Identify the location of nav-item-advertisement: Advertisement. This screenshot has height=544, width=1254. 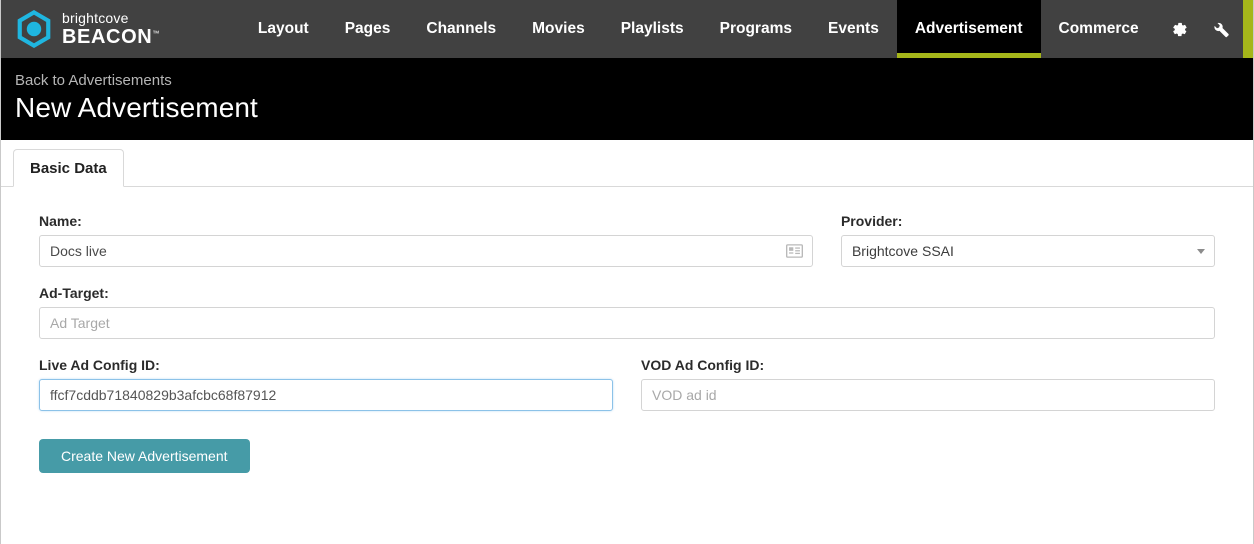
(968, 29).